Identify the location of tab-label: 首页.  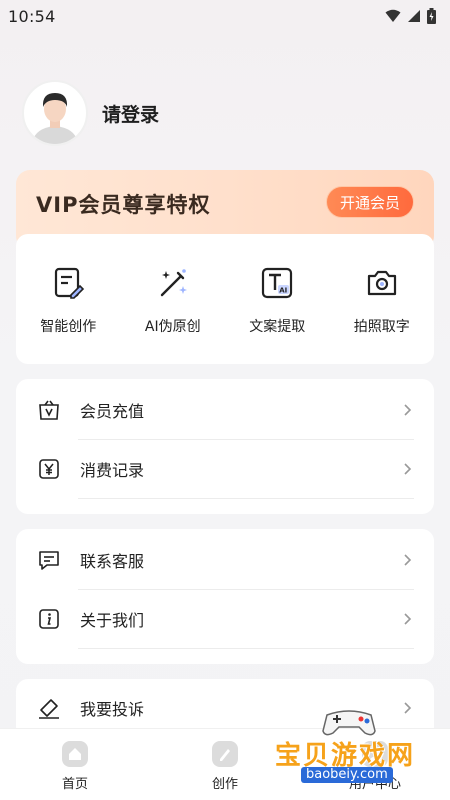
(74, 784).